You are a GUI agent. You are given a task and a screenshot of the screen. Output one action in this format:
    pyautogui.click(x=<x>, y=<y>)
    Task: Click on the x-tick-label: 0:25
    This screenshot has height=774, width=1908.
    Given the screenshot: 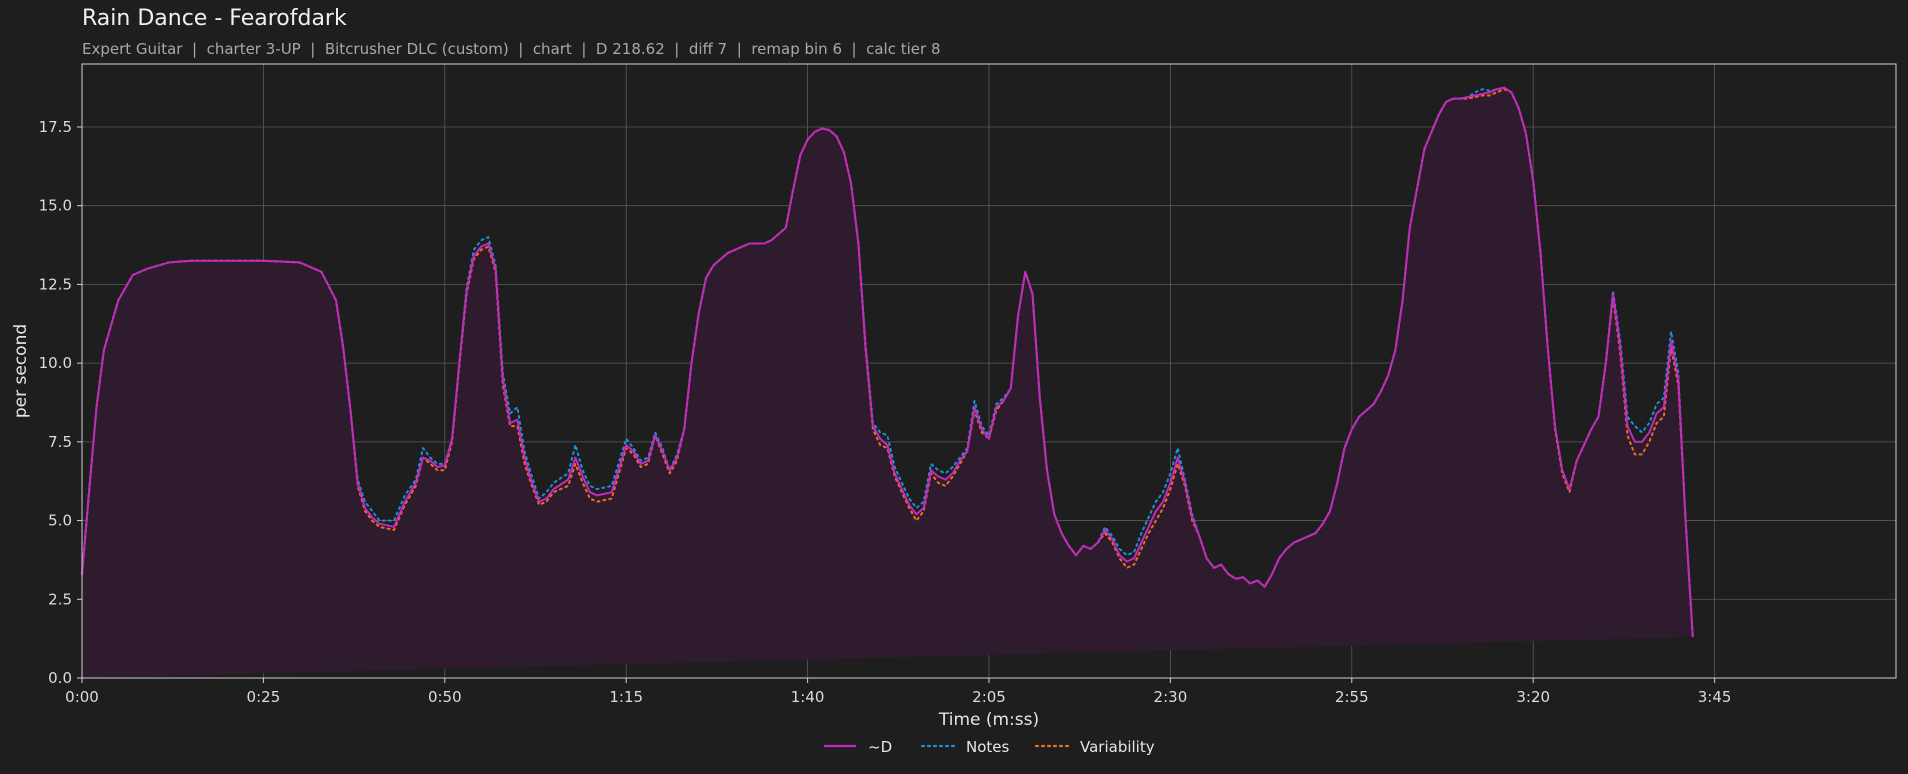 What is the action you would take?
    pyautogui.click(x=264, y=697)
    